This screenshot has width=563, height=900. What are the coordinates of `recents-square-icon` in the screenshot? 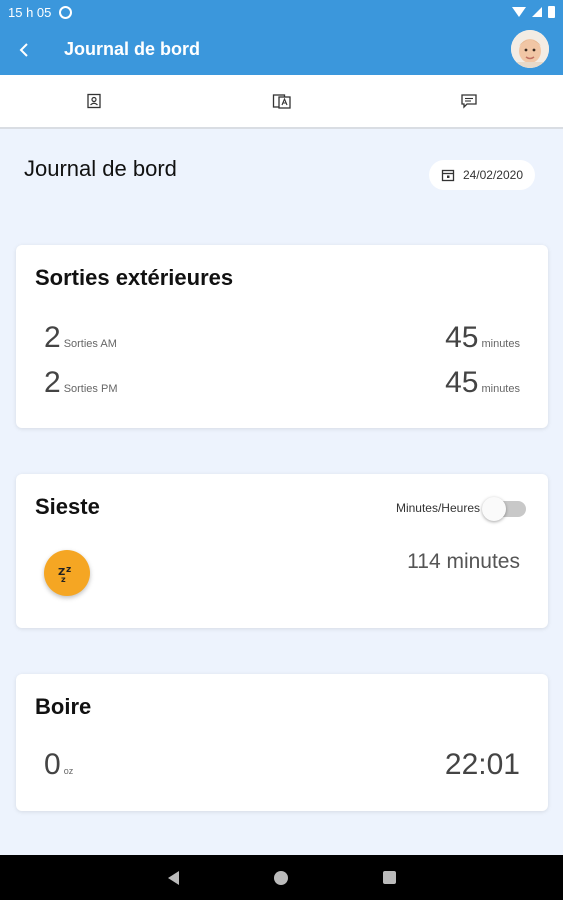 It's located at (389, 877).